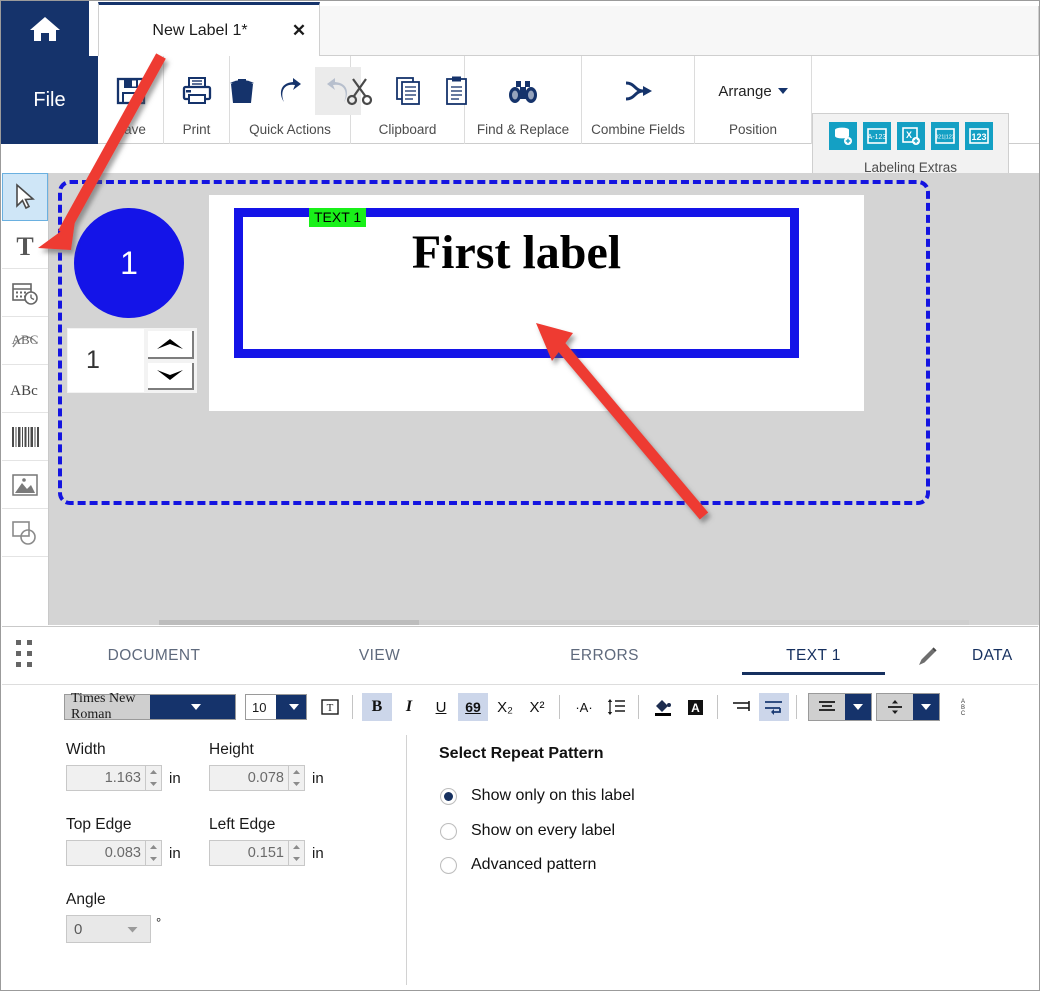  I want to click on left-edge-field-group: Left Edge 0.151 in, so click(266, 841).